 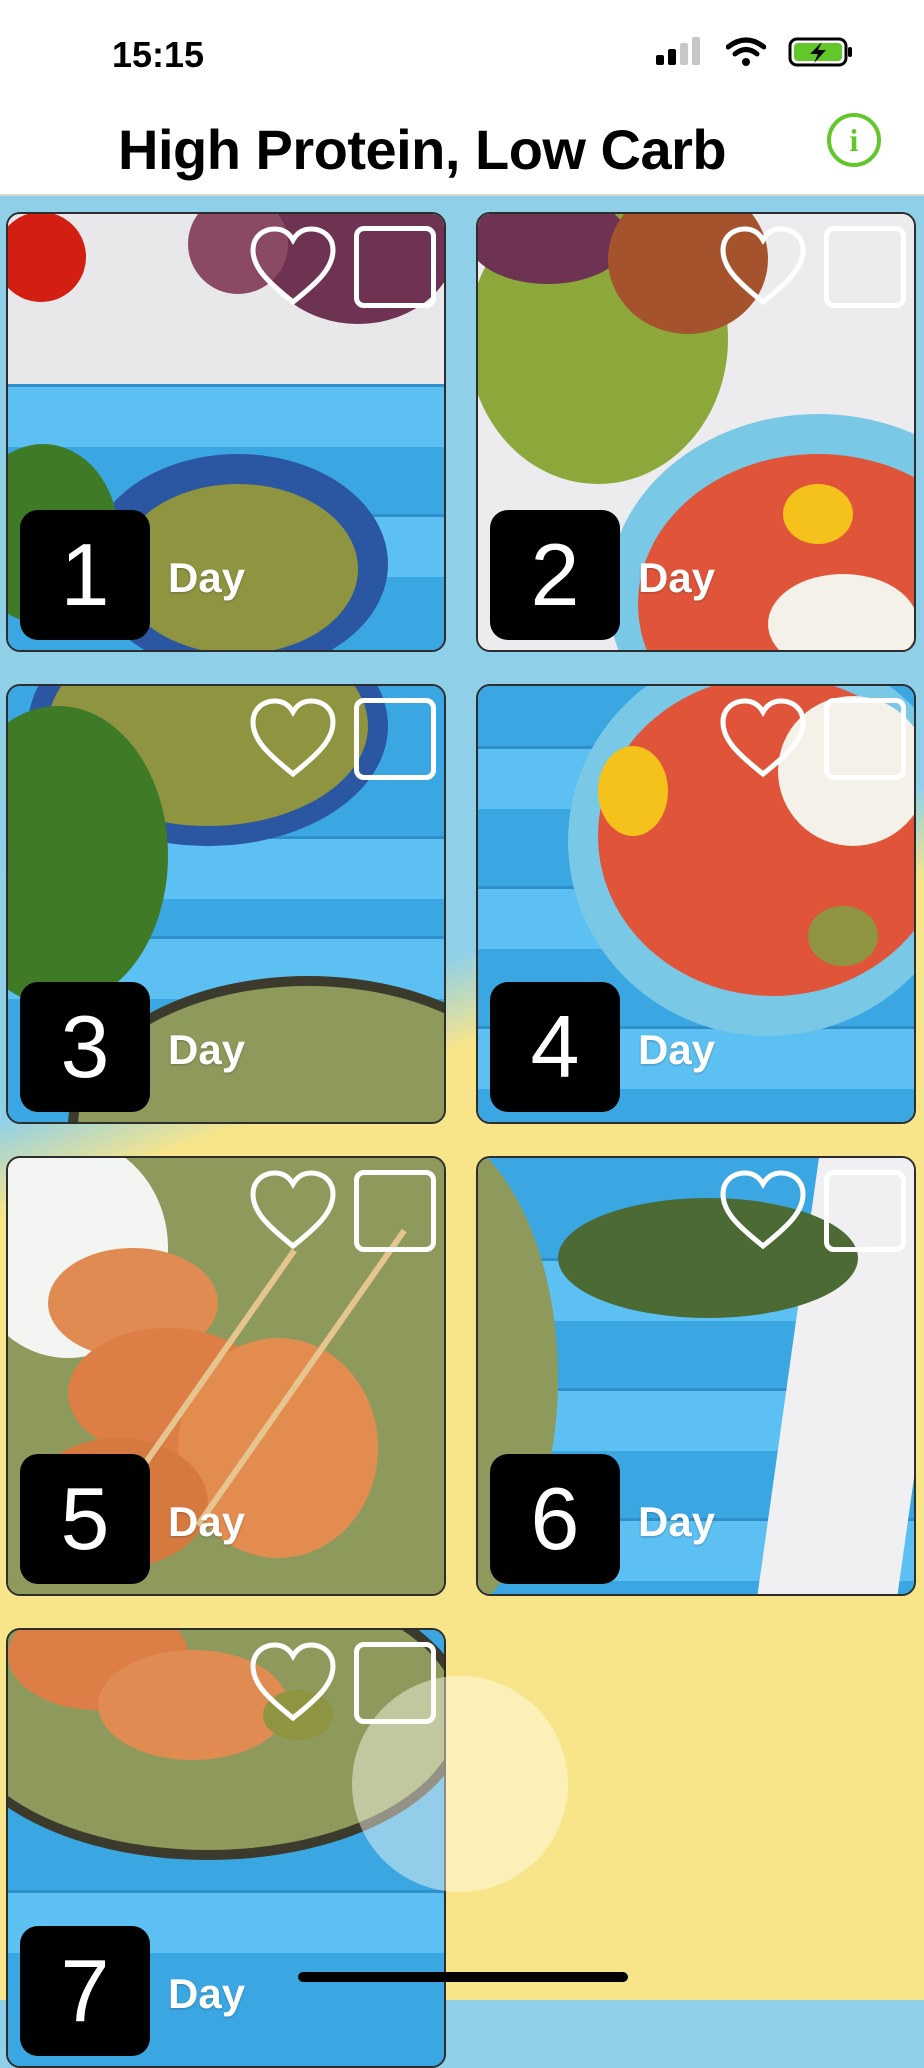 I want to click on cellular-signal-icon, so click(x=678, y=51).